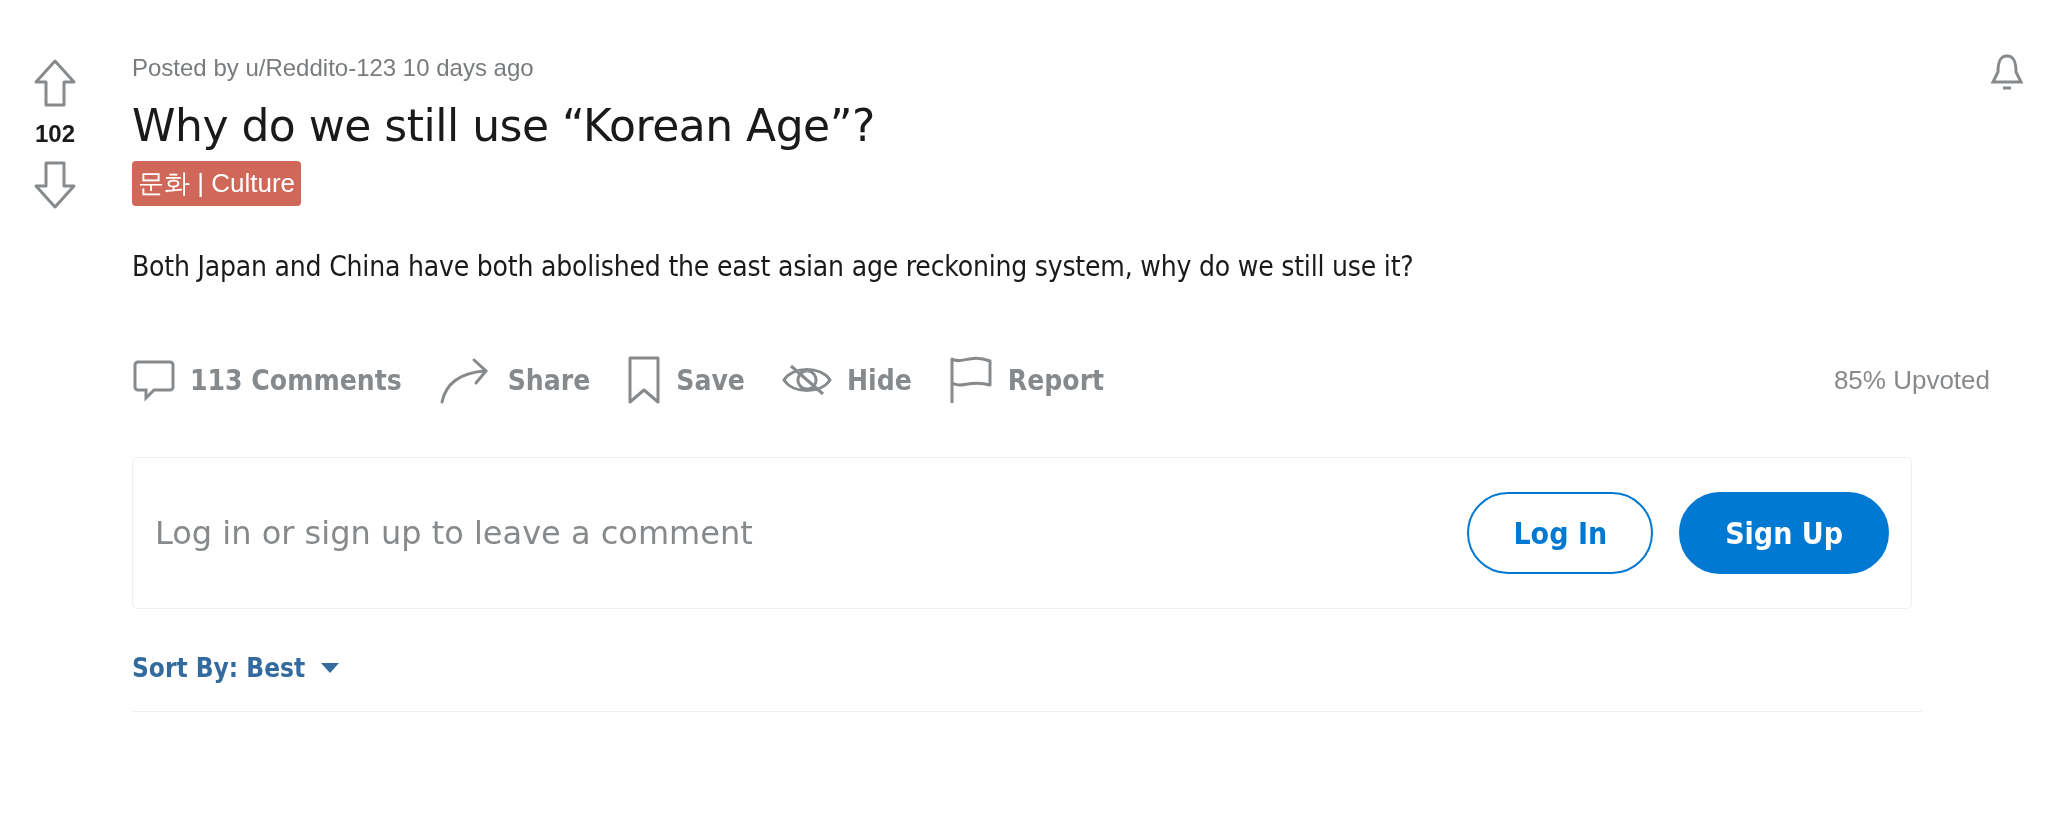 The width and height of the screenshot is (2054, 832). I want to click on upvote-ratio: 85% Upvoted, so click(1911, 380).